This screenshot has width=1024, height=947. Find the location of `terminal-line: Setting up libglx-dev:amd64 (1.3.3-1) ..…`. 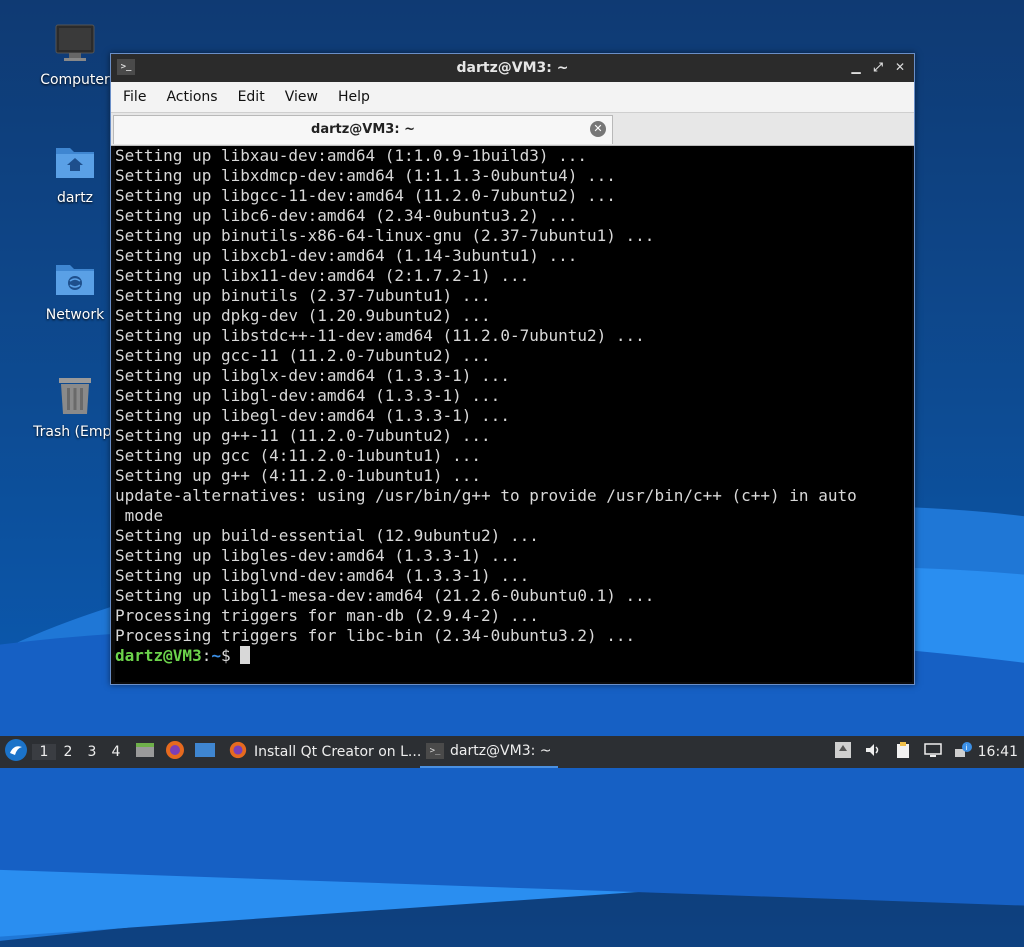

terminal-line: Setting up libglx-dev:amd64 (1.3.3-1) ..… is located at coordinates (312, 375).